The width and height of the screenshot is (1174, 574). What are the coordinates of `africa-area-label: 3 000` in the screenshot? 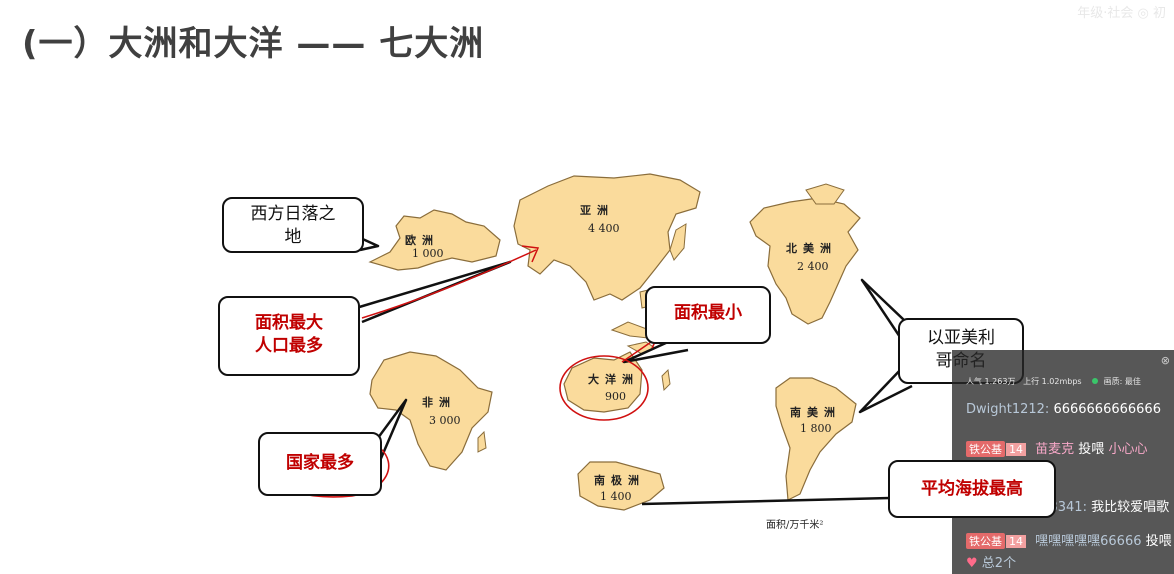 It's located at (445, 420).